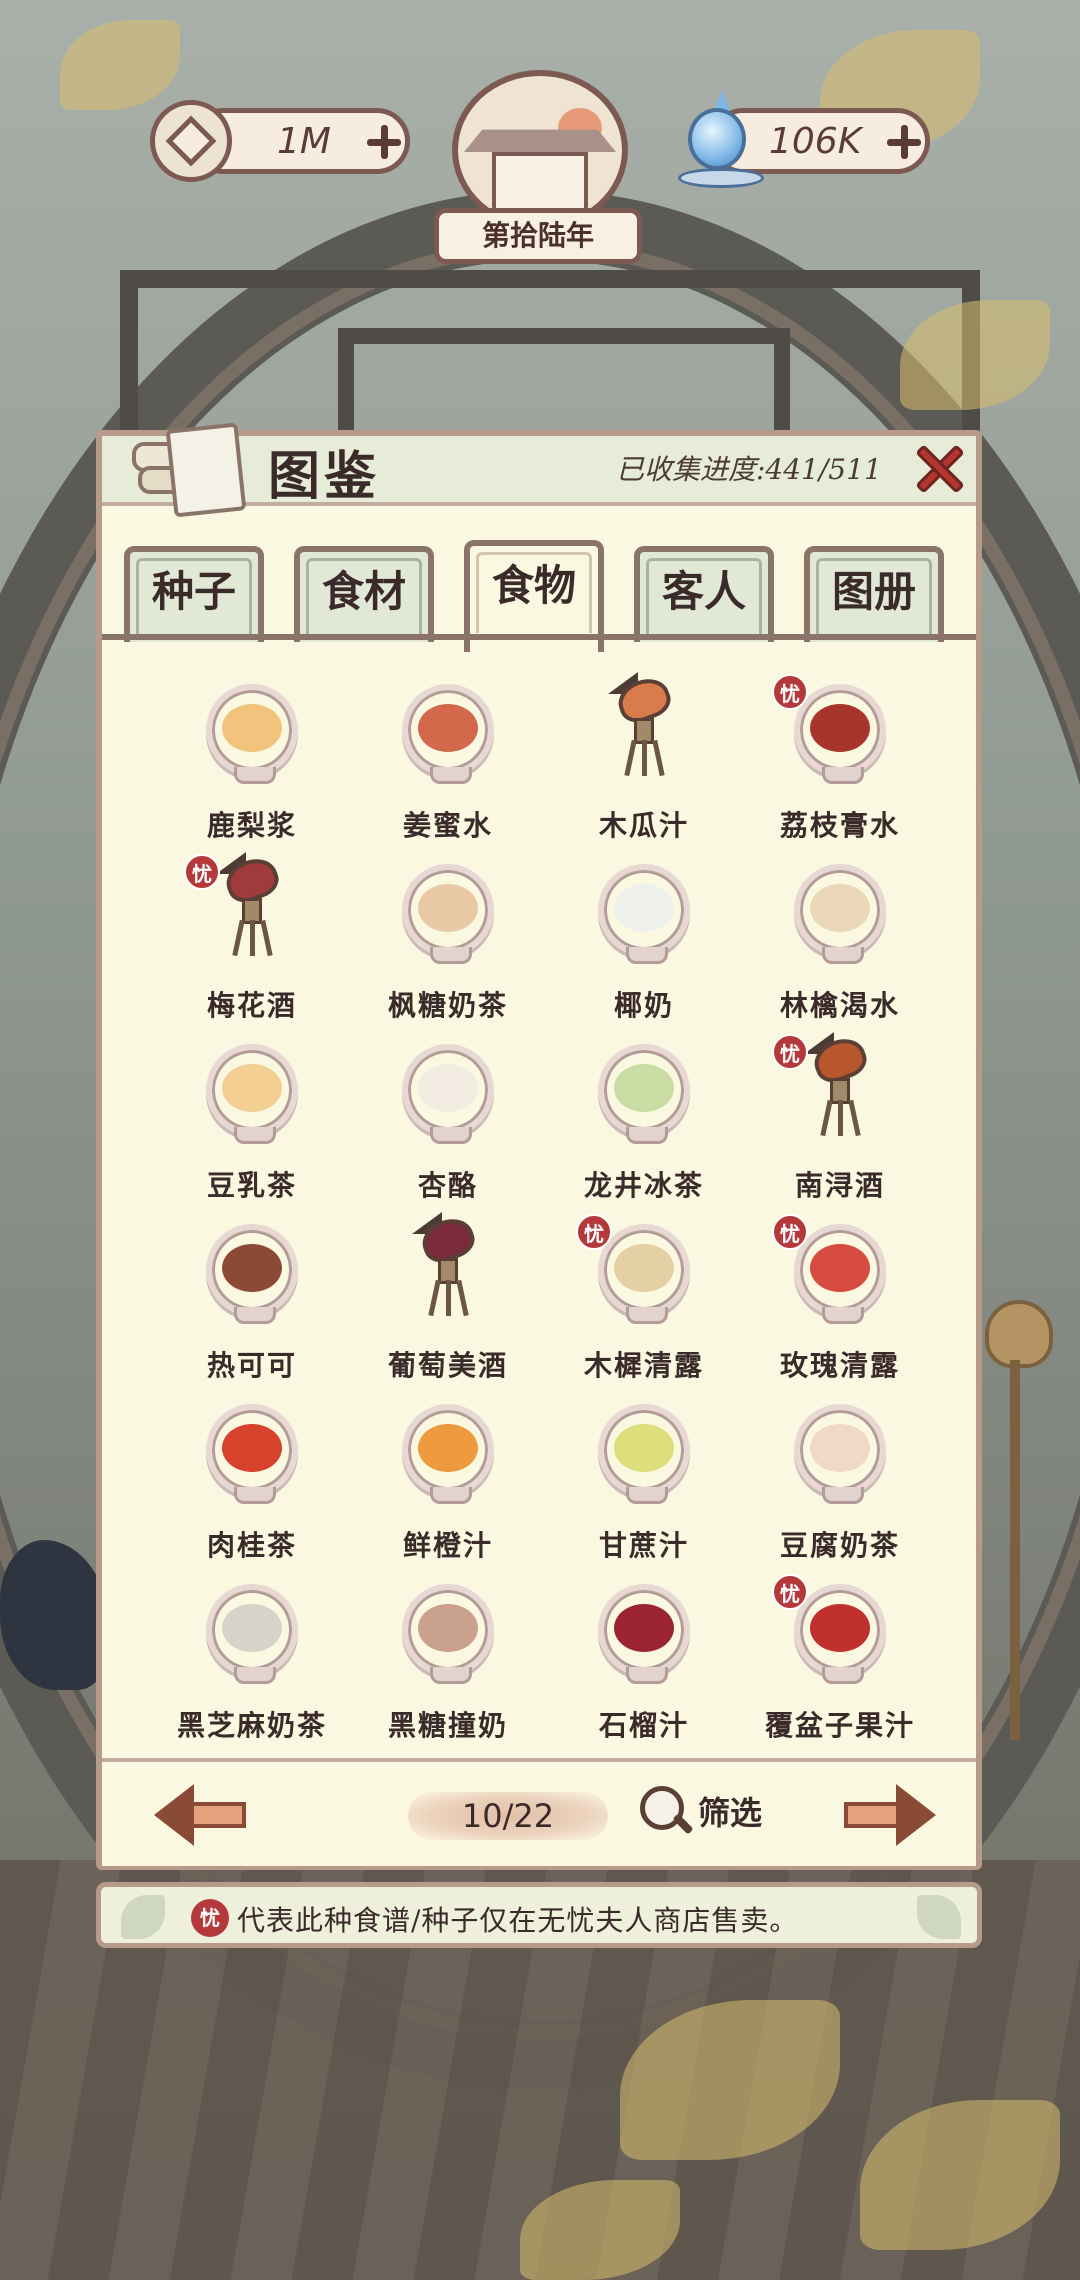  I want to click on food-item: 木瓜汁, so click(644, 764).